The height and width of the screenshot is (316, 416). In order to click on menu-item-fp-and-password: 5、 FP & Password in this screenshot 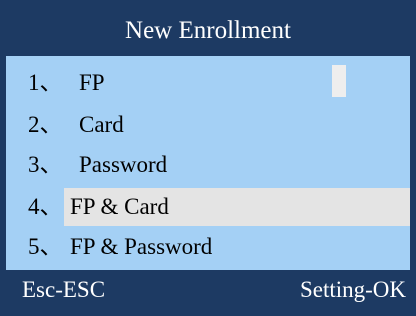, I will do `click(208, 247)`.